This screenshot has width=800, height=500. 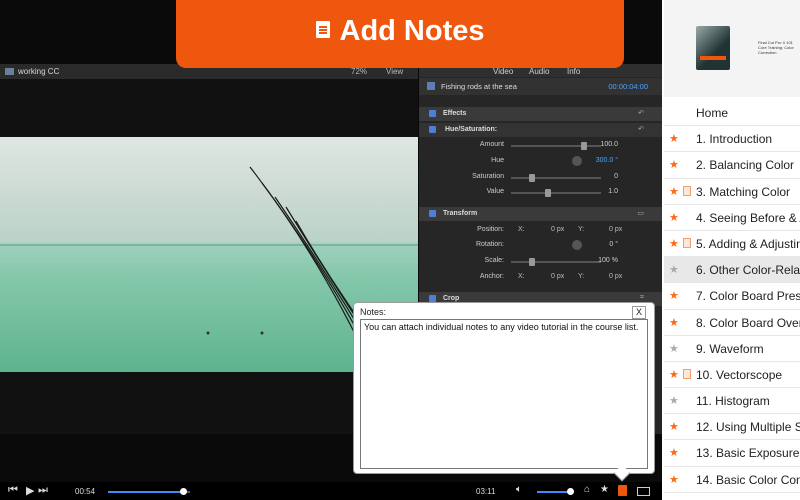 I want to click on anchor-y-value: 0 px, so click(x=615, y=276).